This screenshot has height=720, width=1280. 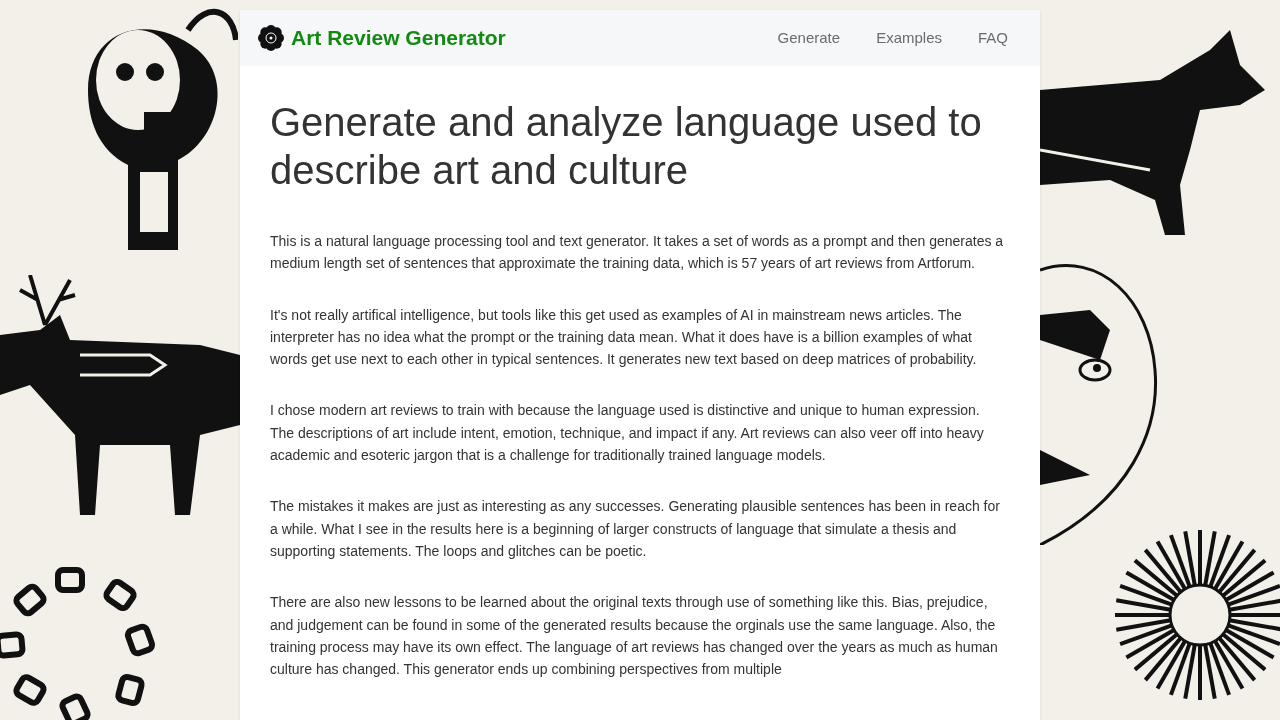 I want to click on nav-link: FAQ, so click(x=993, y=38).